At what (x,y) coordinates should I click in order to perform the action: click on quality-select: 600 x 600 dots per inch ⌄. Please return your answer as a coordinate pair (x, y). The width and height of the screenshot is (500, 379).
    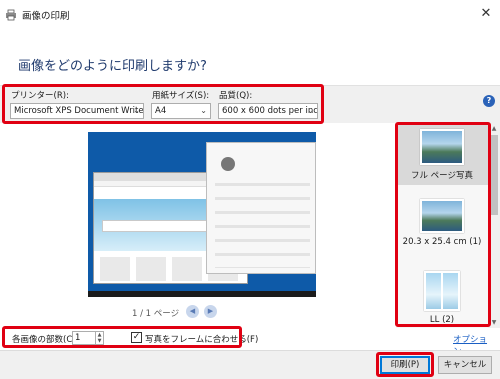
    Looking at the image, I should click on (268, 111).